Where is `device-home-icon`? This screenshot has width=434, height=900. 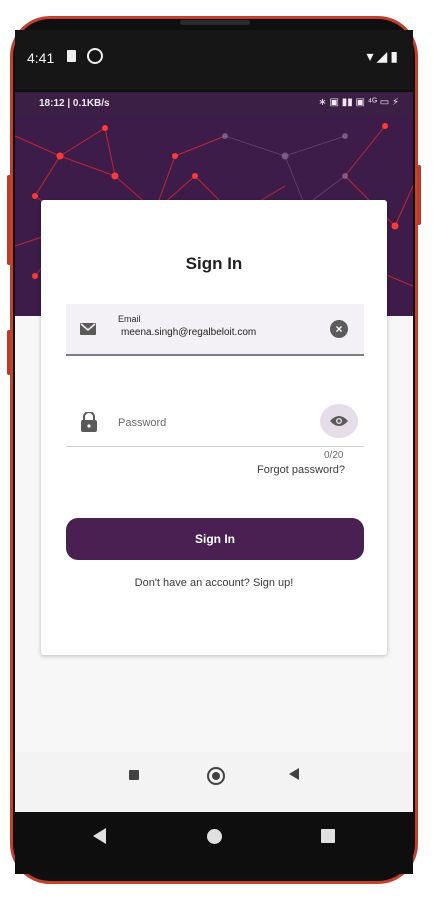
device-home-icon is located at coordinates (214, 836).